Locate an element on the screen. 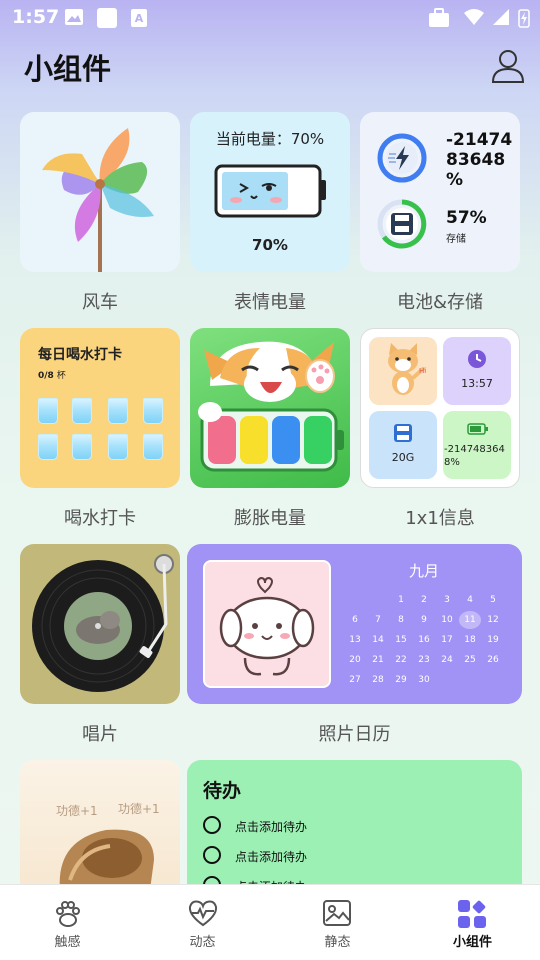  battery-tile: -2147483648% is located at coordinates (477, 445).